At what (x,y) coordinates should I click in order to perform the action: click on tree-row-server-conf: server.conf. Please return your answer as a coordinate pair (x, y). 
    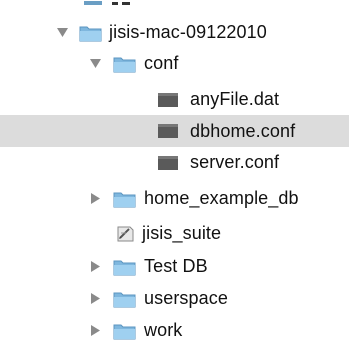
    Looking at the image, I should click on (174, 162).